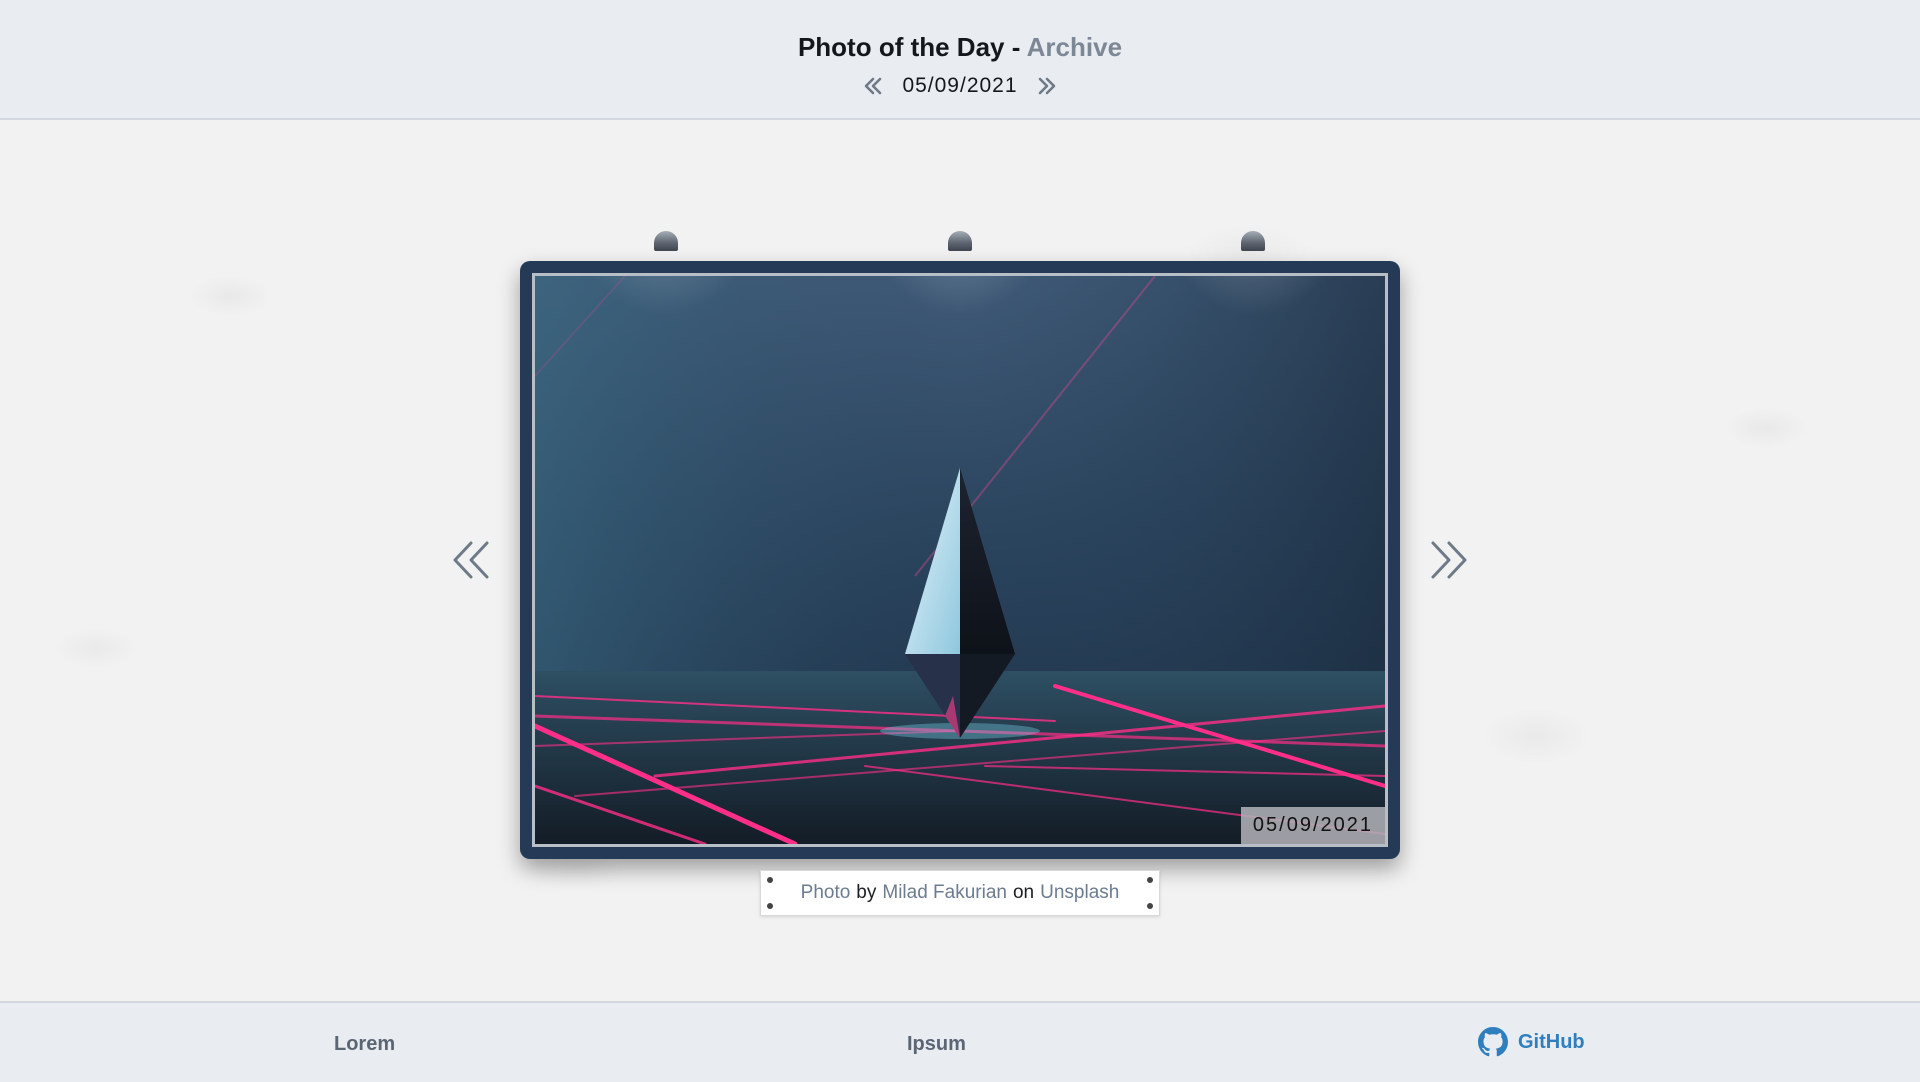  I want to click on header: Photo of the Day - Archive 05/09/2021, so click(960, 60).